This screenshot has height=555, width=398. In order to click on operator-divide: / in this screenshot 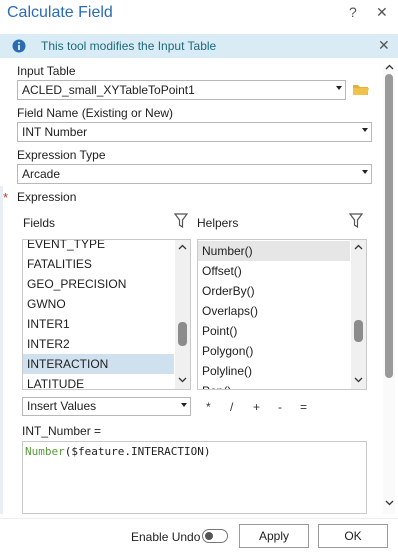, I will do `click(231, 407)`.